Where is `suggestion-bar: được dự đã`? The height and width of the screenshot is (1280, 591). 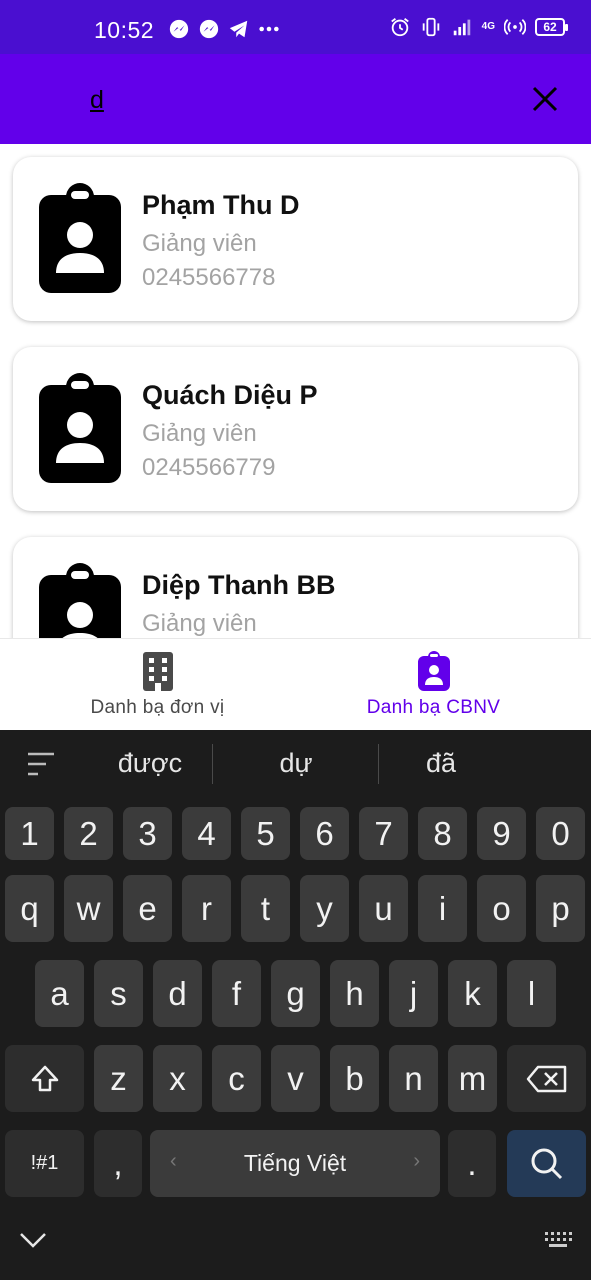 suggestion-bar: được dự đã is located at coordinates (295, 765).